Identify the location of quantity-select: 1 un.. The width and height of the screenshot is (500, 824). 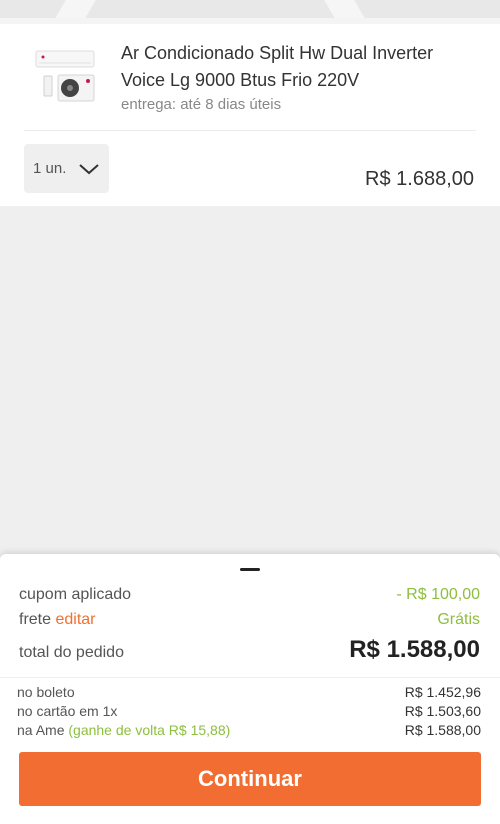
(66, 168).